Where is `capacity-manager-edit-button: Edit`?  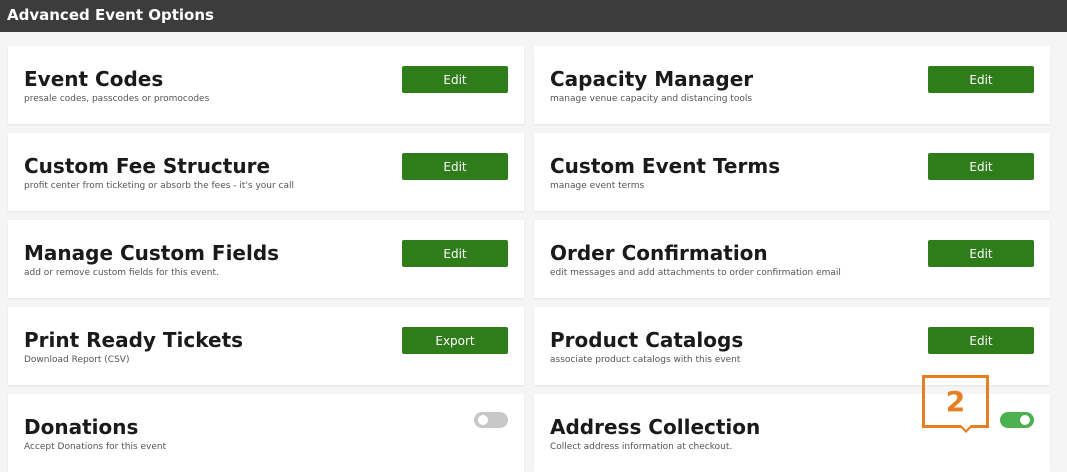
capacity-manager-edit-button: Edit is located at coordinates (981, 79).